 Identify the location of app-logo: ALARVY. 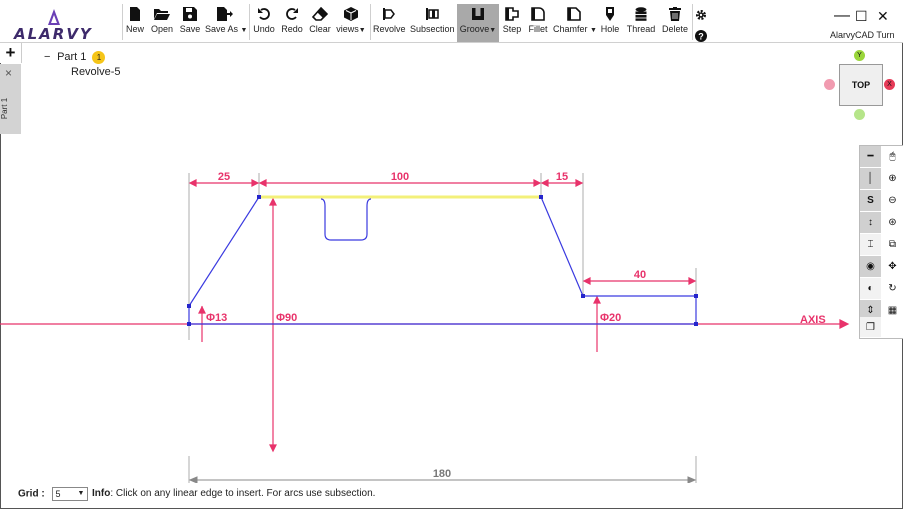
(62, 25).